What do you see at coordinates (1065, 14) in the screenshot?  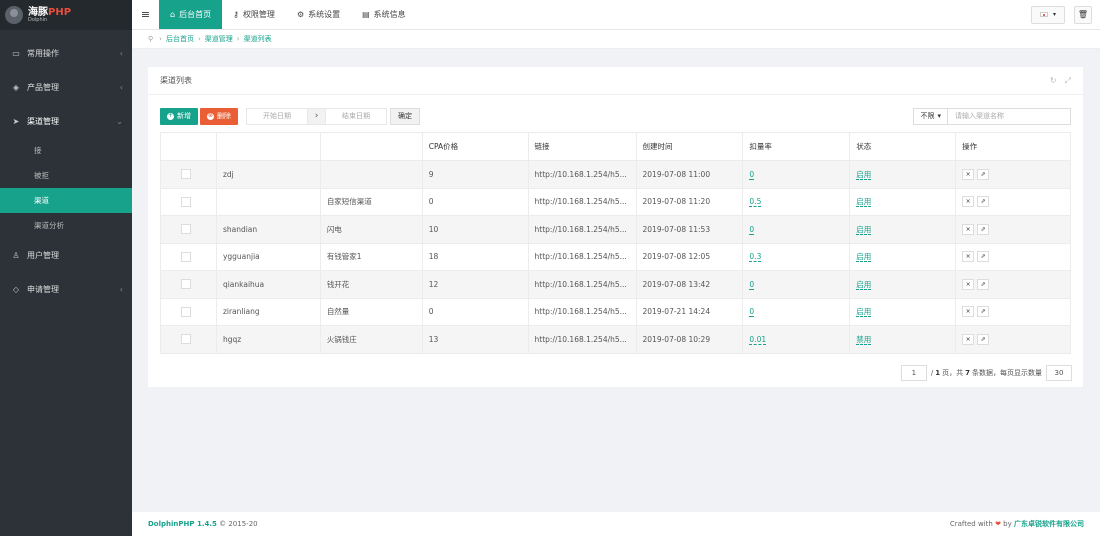 I see `topbar-actions: ▾ 🗑` at bounding box center [1065, 14].